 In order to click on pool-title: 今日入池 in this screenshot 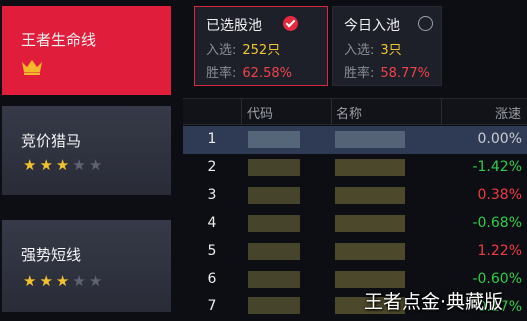, I will do `click(372, 26)`.